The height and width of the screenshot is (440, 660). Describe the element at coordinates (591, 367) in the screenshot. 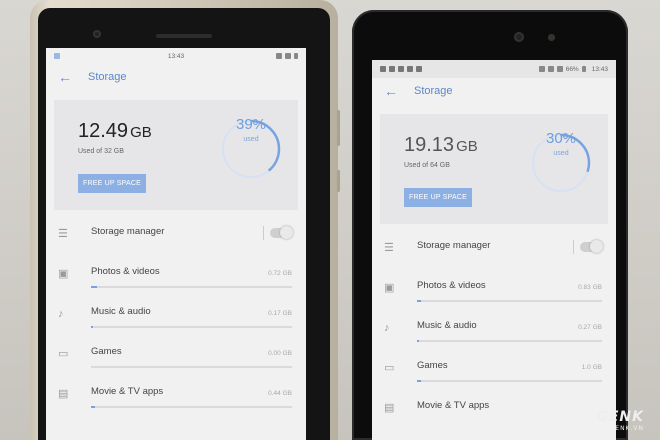

I see `list-item-size: 1.0 GB` at that location.